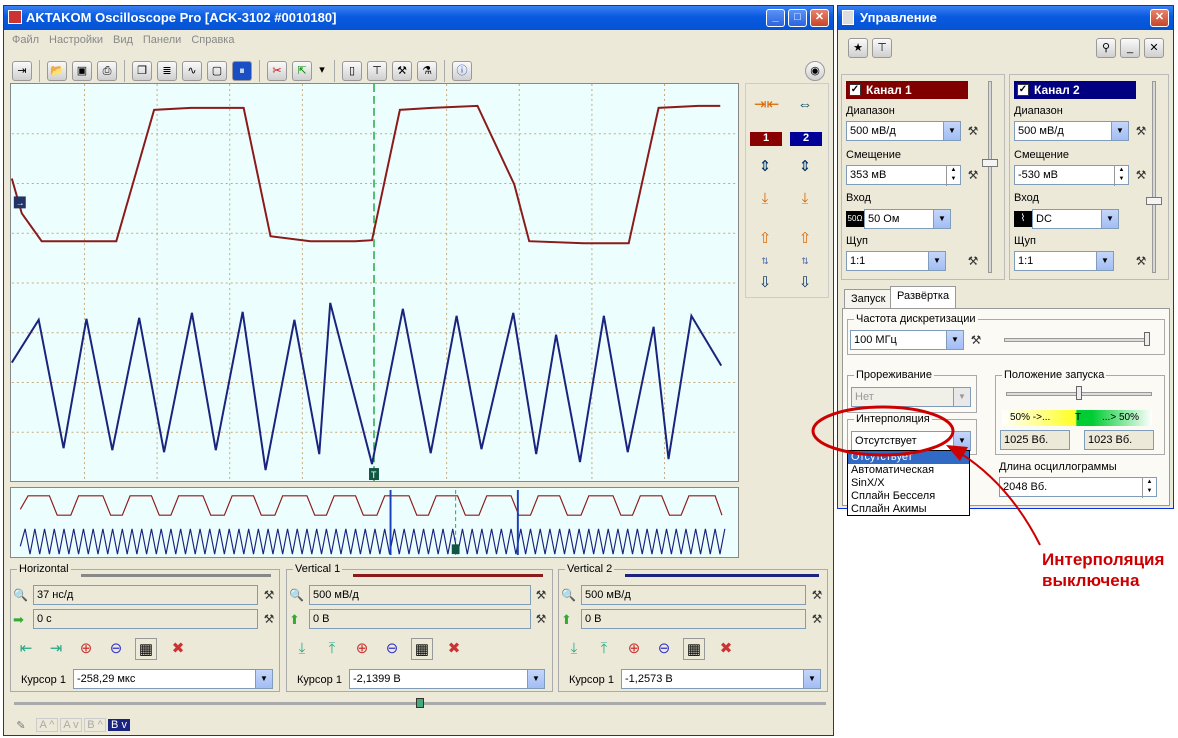  Describe the element at coordinates (805, 167) in the screenshot. I see `ch2-expand-vertical-icon: ⇕` at that location.